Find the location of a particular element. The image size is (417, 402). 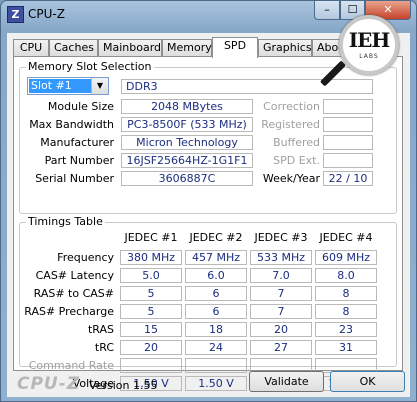

part-number-value: 16JSF25664HZ-1G1F1 is located at coordinates (187, 160).